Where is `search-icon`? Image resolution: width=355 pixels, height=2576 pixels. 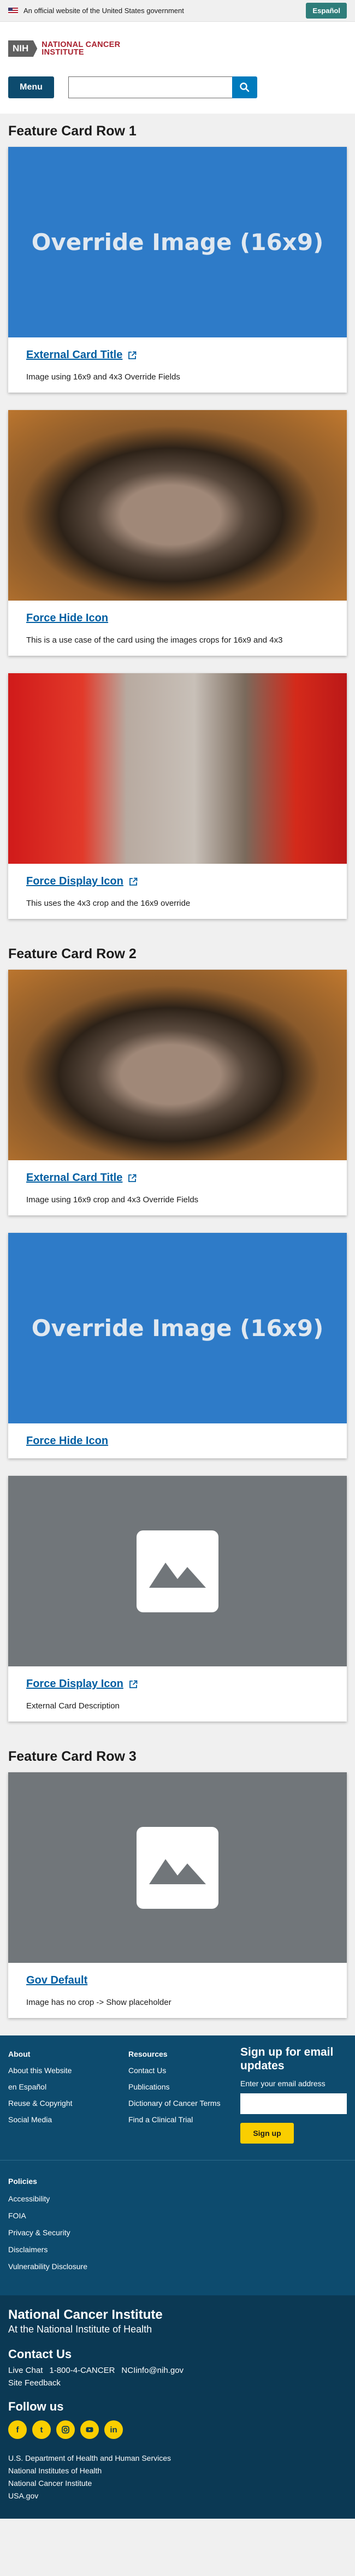
search-icon is located at coordinates (245, 87).